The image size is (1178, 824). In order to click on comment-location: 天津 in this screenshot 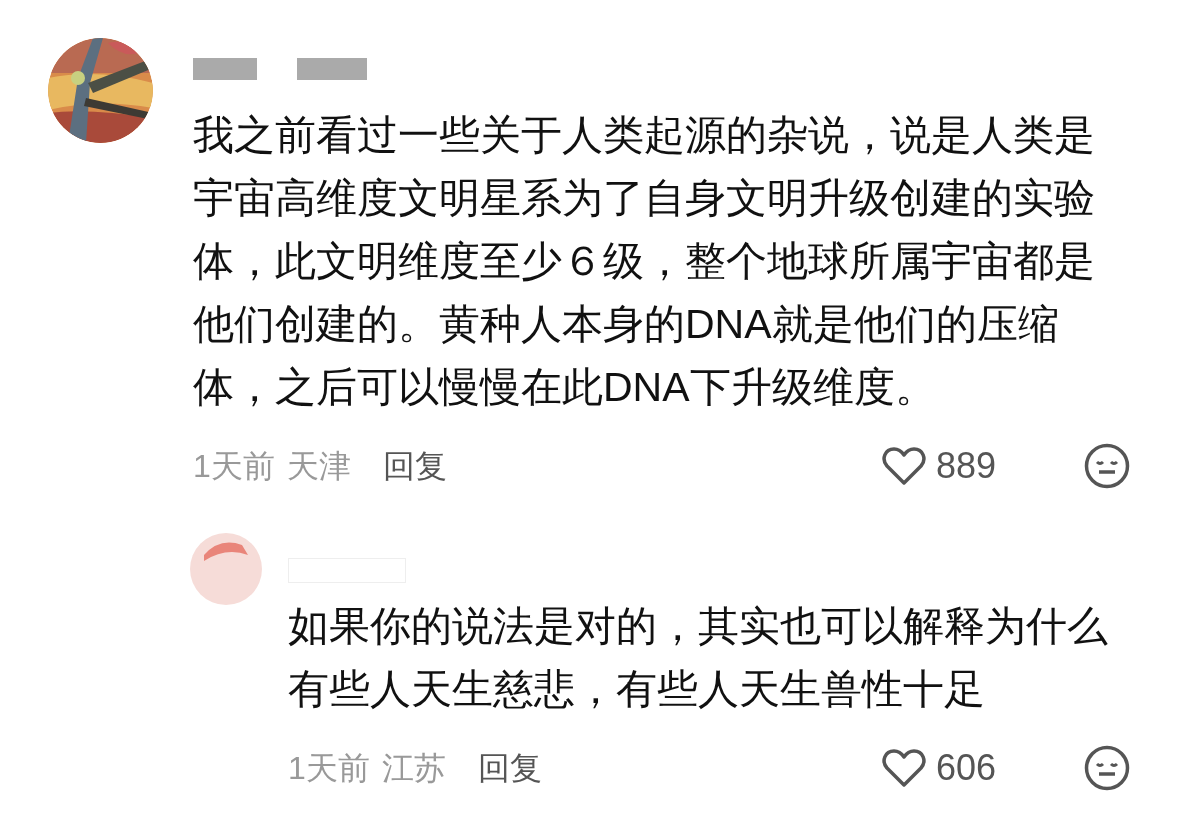, I will do `click(318, 466)`.